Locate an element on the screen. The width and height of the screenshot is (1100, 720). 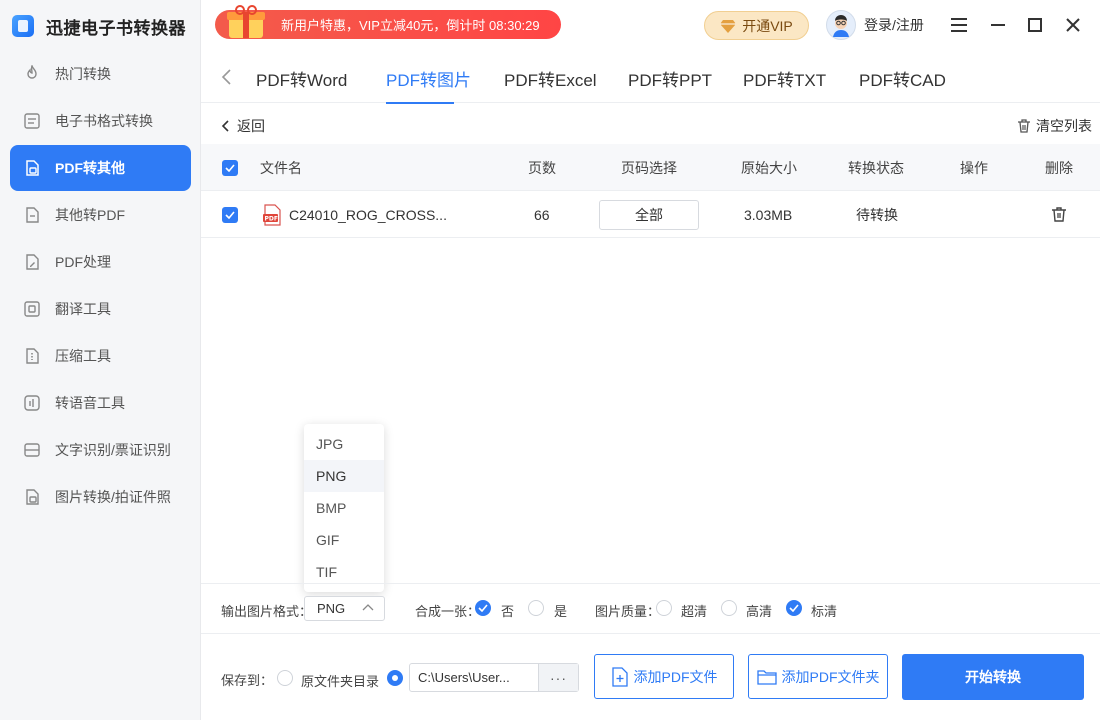
sidebar-item-image: 图片转换/拍证件照 is located at coordinates (100, 497).